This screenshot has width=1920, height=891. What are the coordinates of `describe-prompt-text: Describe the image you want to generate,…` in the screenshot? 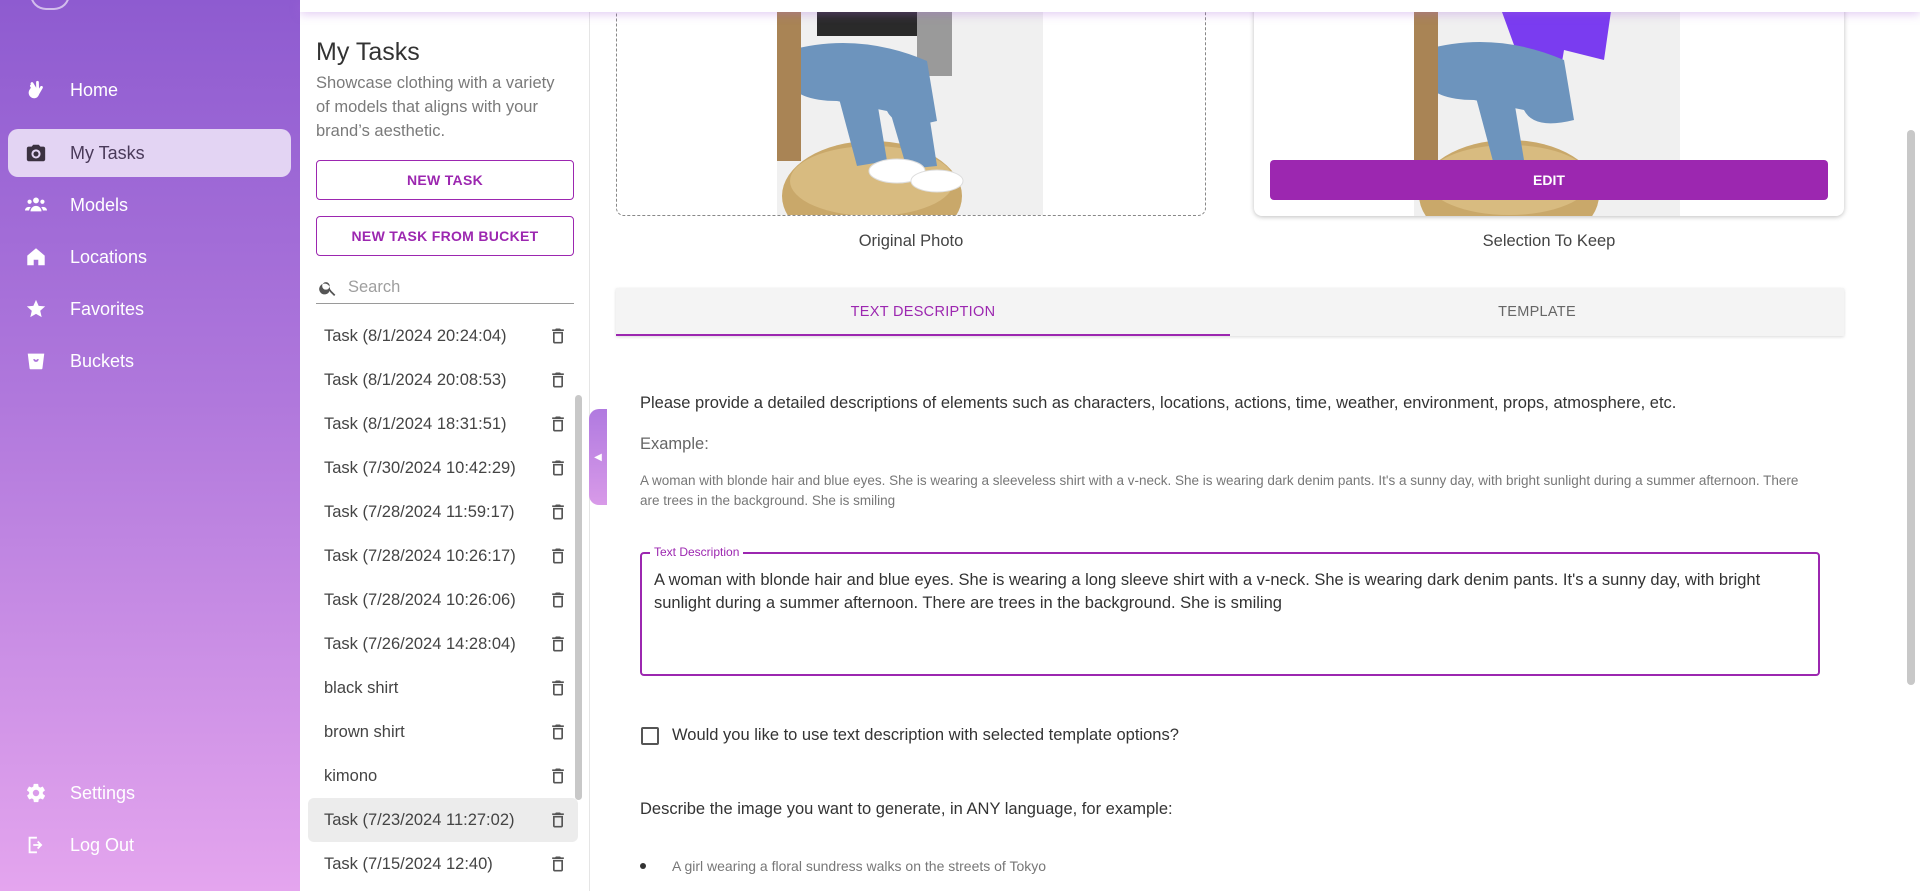 It's located at (906, 809).